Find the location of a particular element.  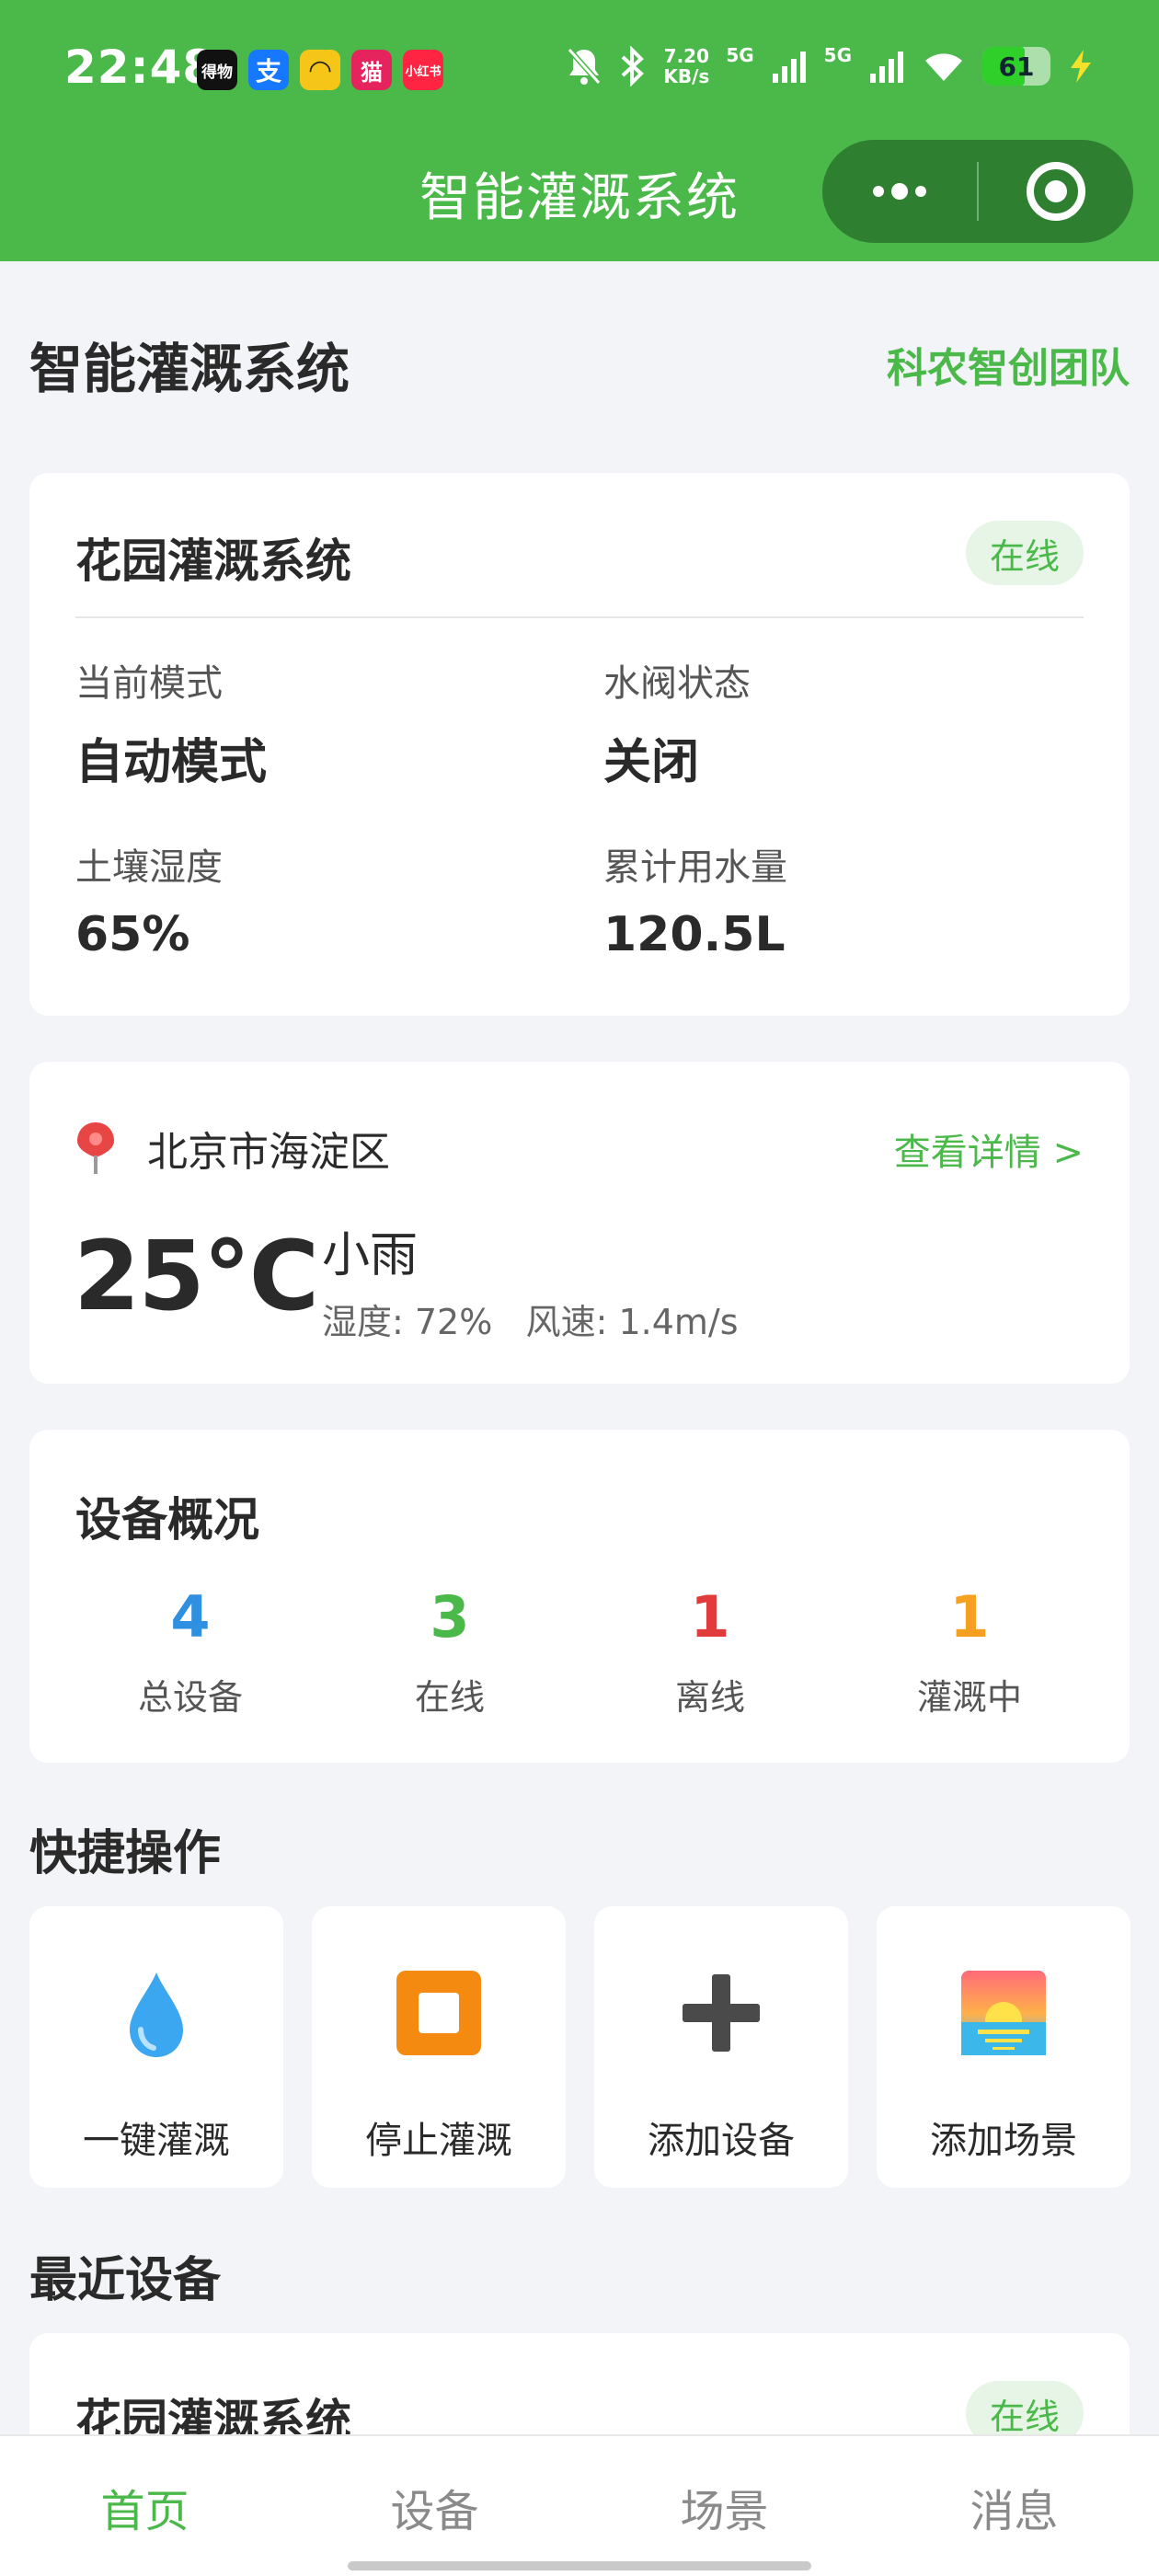

notification-icons: 得物 支 ◠ 猫 小红书 is located at coordinates (320, 70).